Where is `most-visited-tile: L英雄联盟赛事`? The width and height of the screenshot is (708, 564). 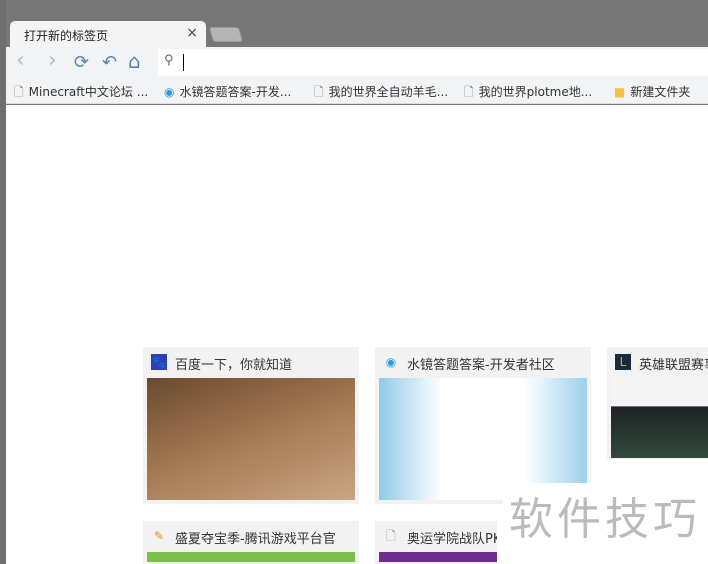
most-visited-tile: L英雄联盟赛事 is located at coordinates (657, 403).